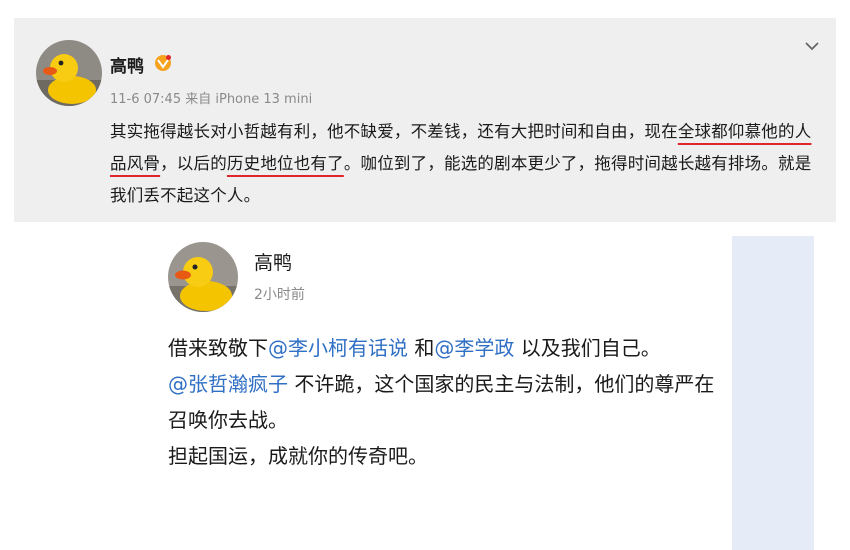  I want to click on post-text: 以及我们自己。, so click(587, 348).